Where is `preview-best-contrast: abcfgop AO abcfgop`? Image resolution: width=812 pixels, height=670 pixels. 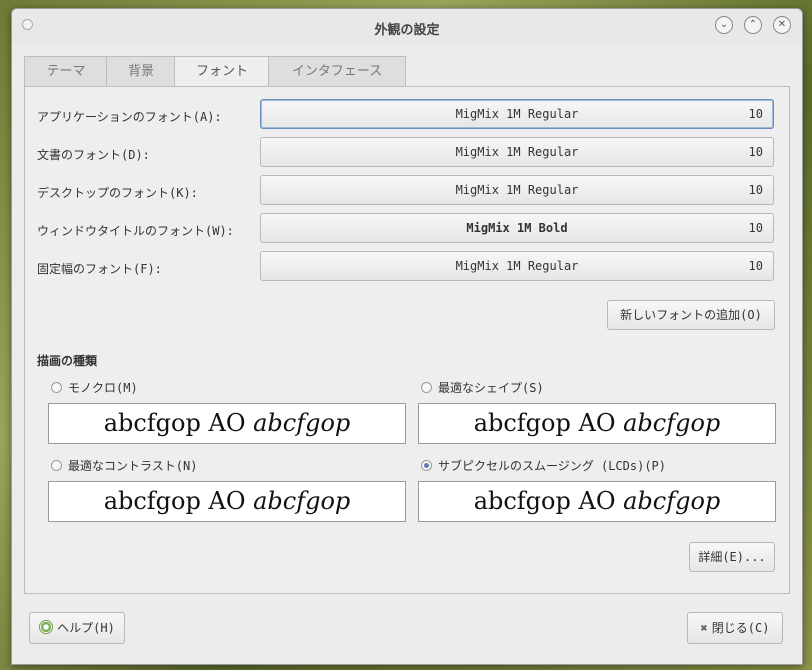
preview-best-contrast: abcfgop AO abcfgop is located at coordinates (227, 501).